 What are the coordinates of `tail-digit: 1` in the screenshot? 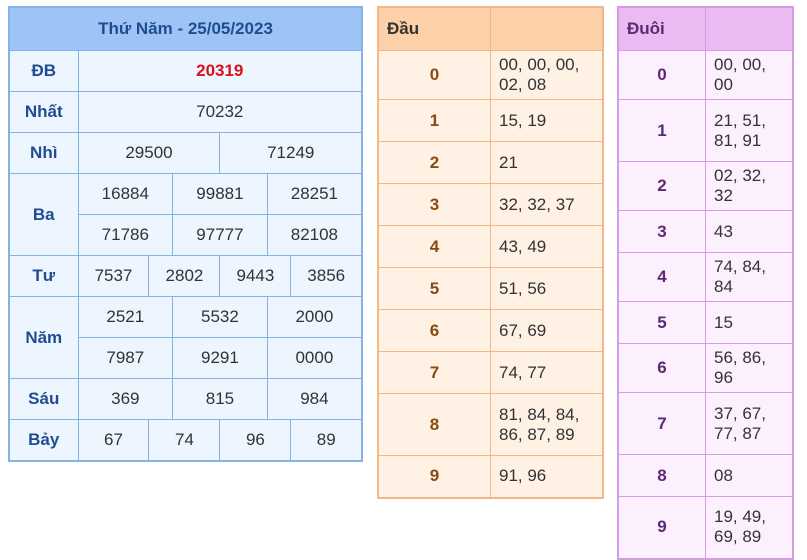 It's located at (661, 130).